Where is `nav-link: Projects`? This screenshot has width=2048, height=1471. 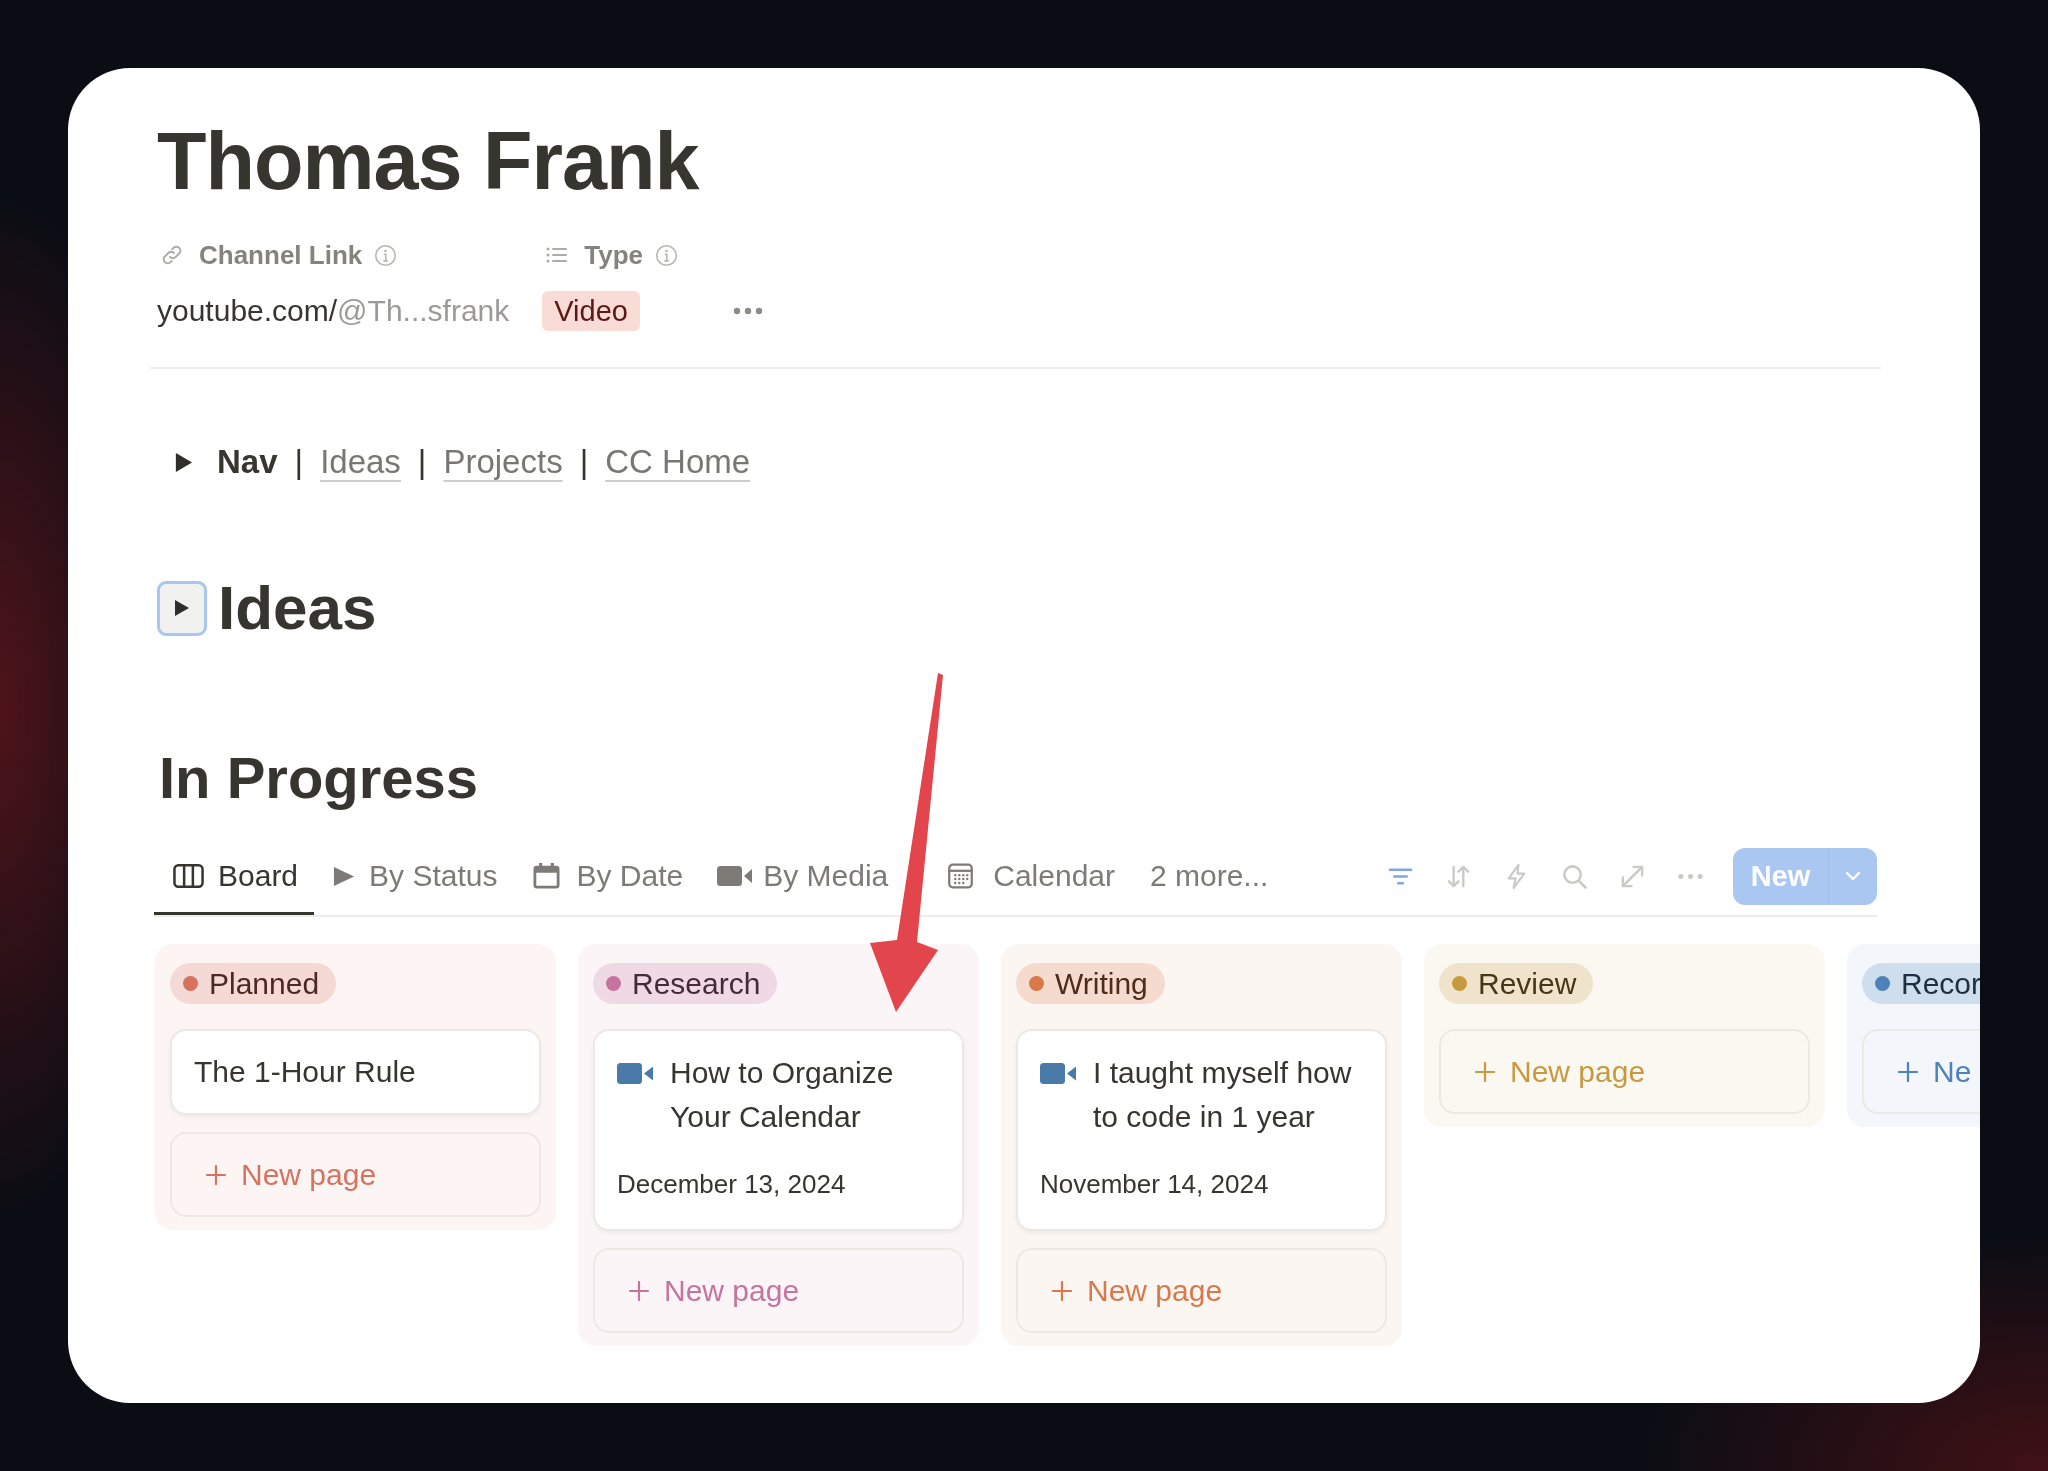
nav-link: Projects is located at coordinates (503, 462).